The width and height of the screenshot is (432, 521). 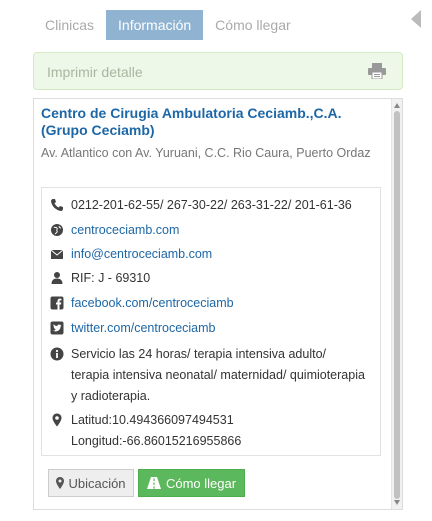 I want to click on scroll-down-arrow-icon, so click(x=397, y=502).